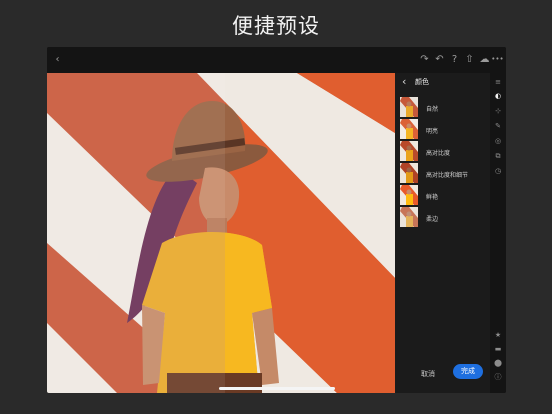 The width and height of the screenshot is (552, 414). What do you see at coordinates (444, 196) in the screenshot?
I see `preset-item: 鲜艳` at bounding box center [444, 196].